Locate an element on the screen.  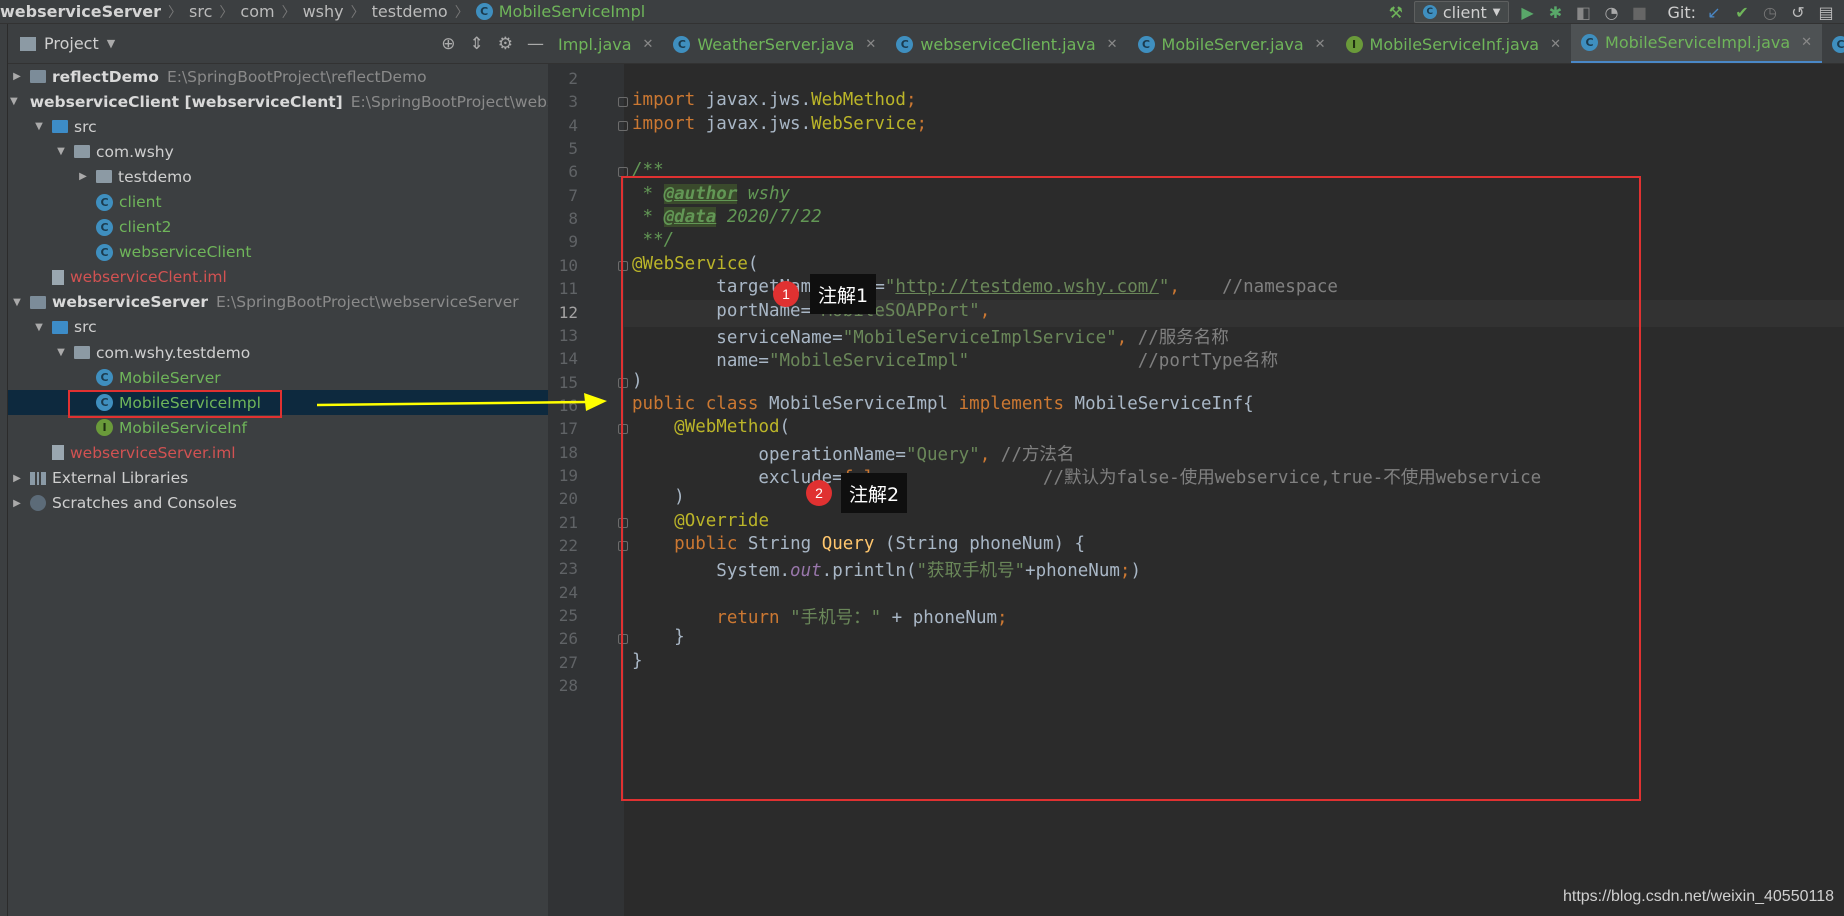
tree-item-label: src is located at coordinates (85, 327).